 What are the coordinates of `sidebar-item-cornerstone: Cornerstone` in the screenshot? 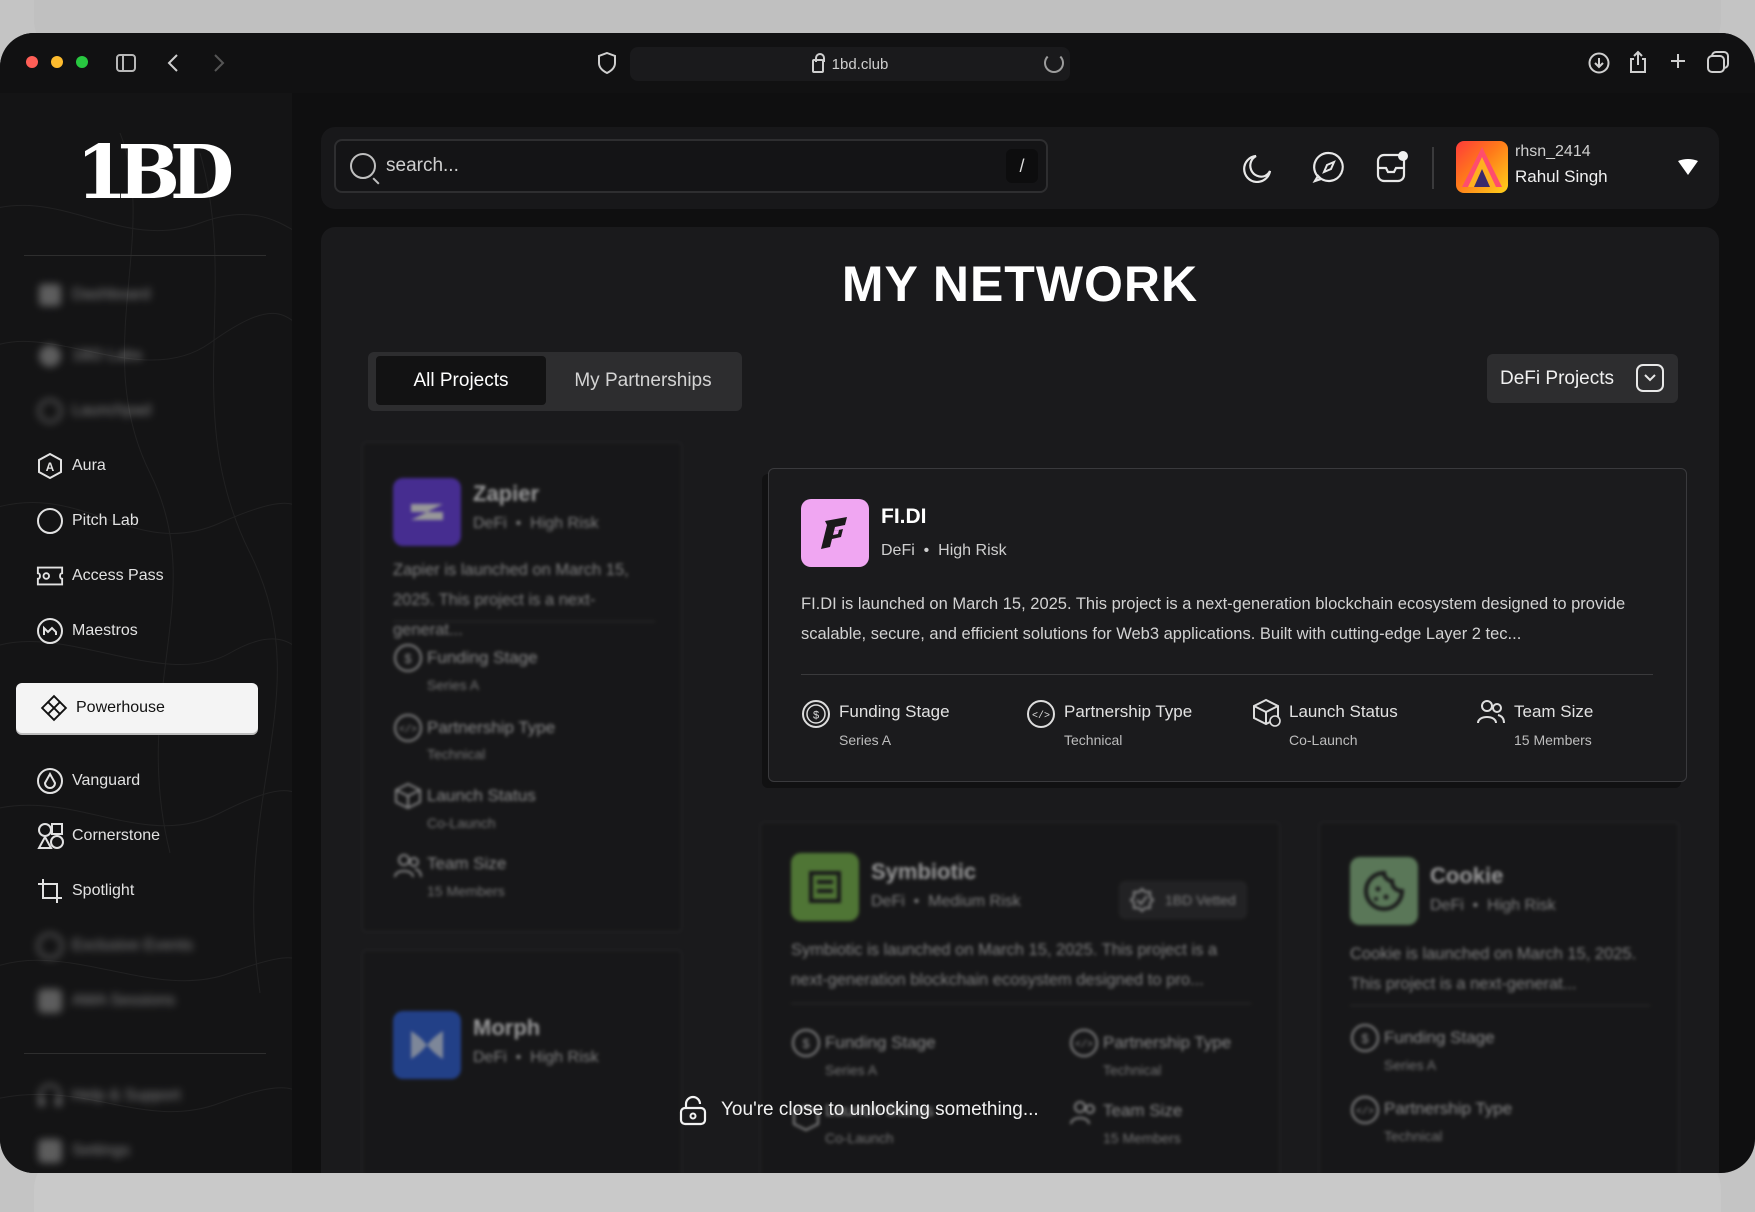 It's located at (98, 836).